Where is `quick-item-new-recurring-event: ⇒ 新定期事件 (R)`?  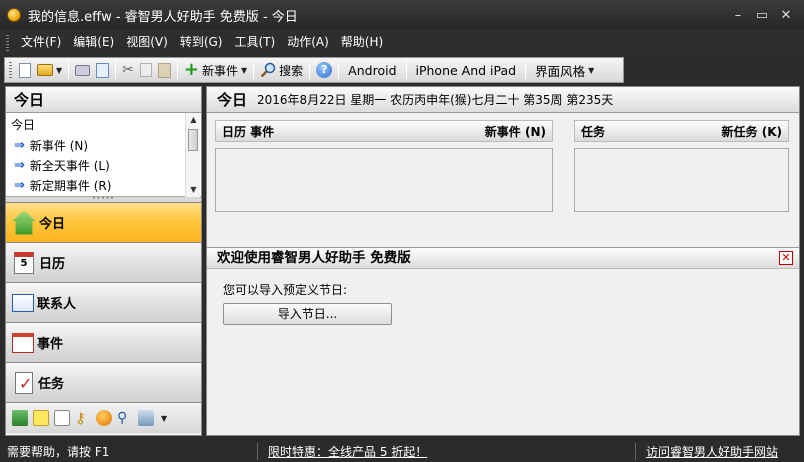
quick-item-new-recurring-event: ⇒ 新定期事件 (R) is located at coordinates (62, 185).